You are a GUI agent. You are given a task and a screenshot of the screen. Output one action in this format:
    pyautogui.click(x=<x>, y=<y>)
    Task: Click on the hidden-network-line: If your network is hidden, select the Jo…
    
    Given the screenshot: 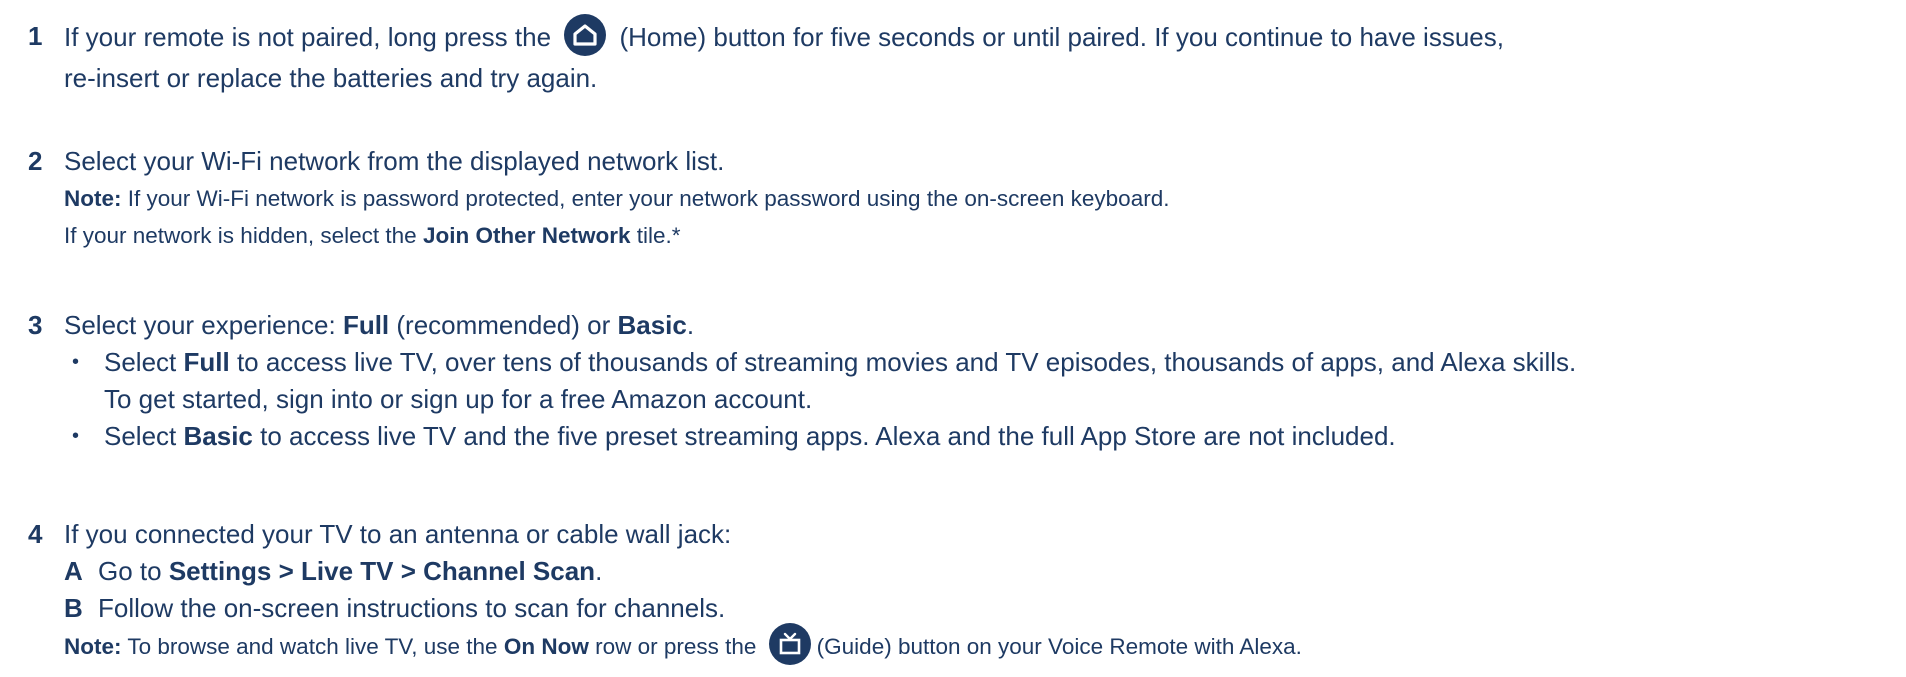 What is the action you would take?
    pyautogui.click(x=372, y=235)
    